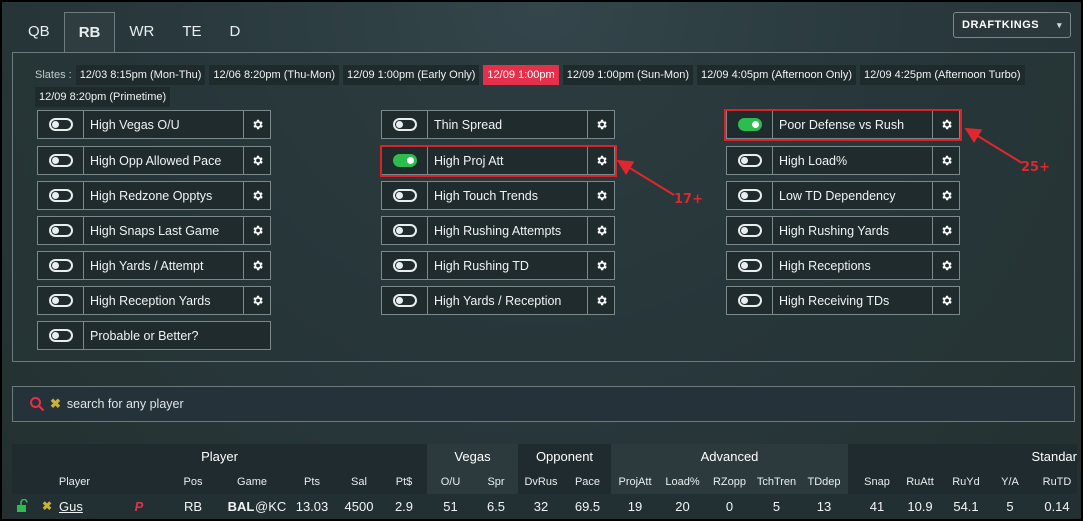 The width and height of the screenshot is (1083, 521). Describe the element at coordinates (843, 195) in the screenshot. I see `filter-low-td-dependency: Low TD Dependency` at that location.